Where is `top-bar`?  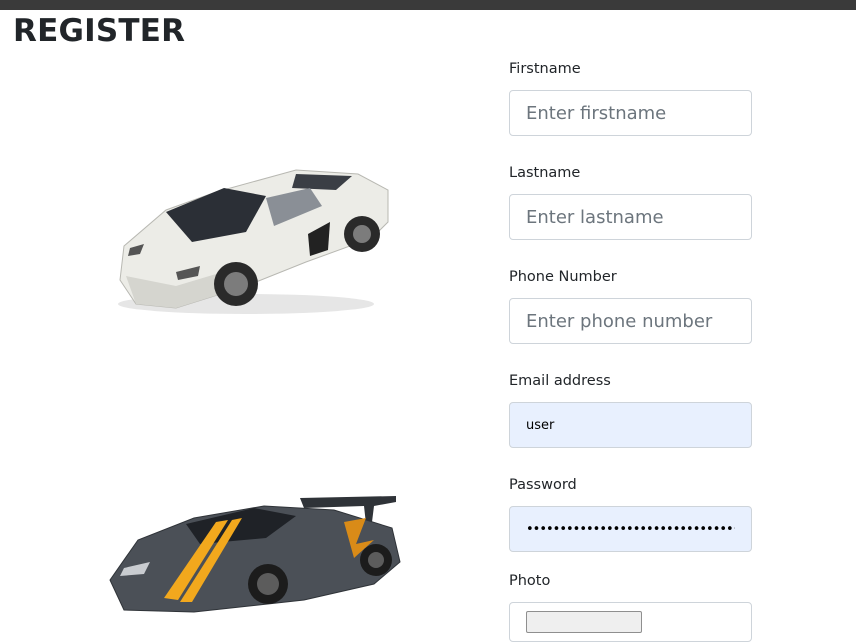
top-bar is located at coordinates (428, 5).